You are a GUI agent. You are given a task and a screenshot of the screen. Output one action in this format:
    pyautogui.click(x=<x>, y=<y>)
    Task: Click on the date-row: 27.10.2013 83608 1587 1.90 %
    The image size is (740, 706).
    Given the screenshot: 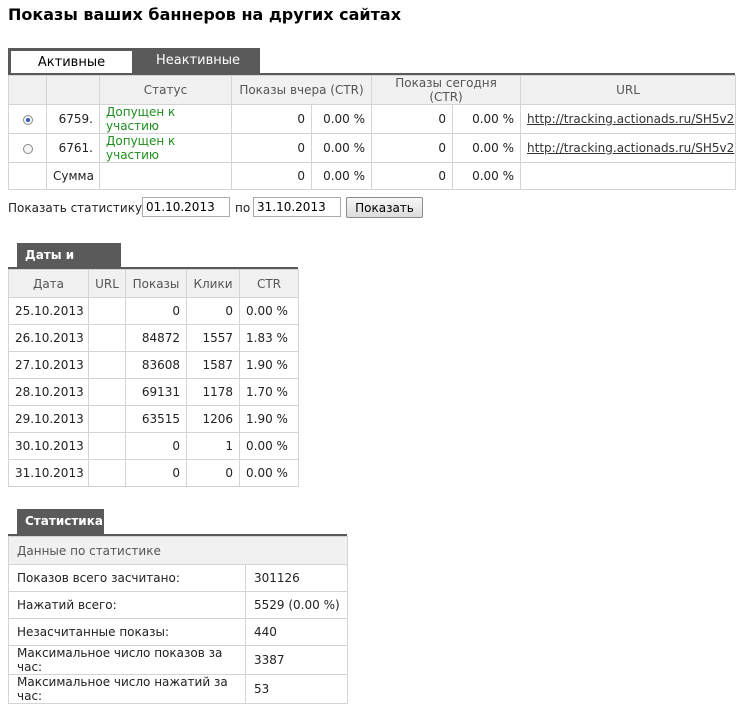 What is the action you would take?
    pyautogui.click(x=153, y=365)
    